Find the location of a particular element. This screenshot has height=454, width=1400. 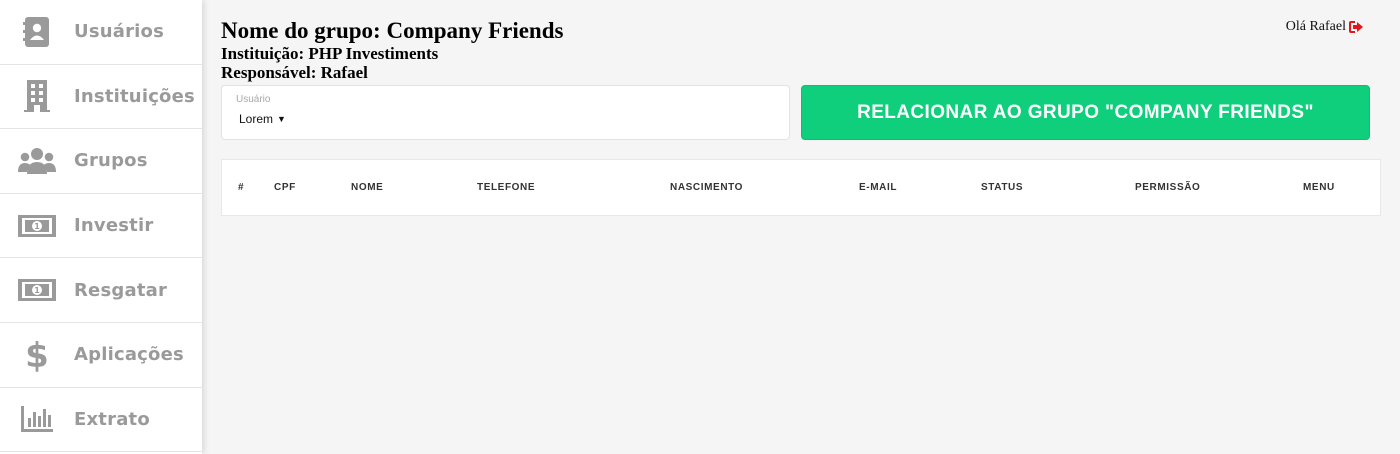

sign-out-icon is located at coordinates (1356, 27).